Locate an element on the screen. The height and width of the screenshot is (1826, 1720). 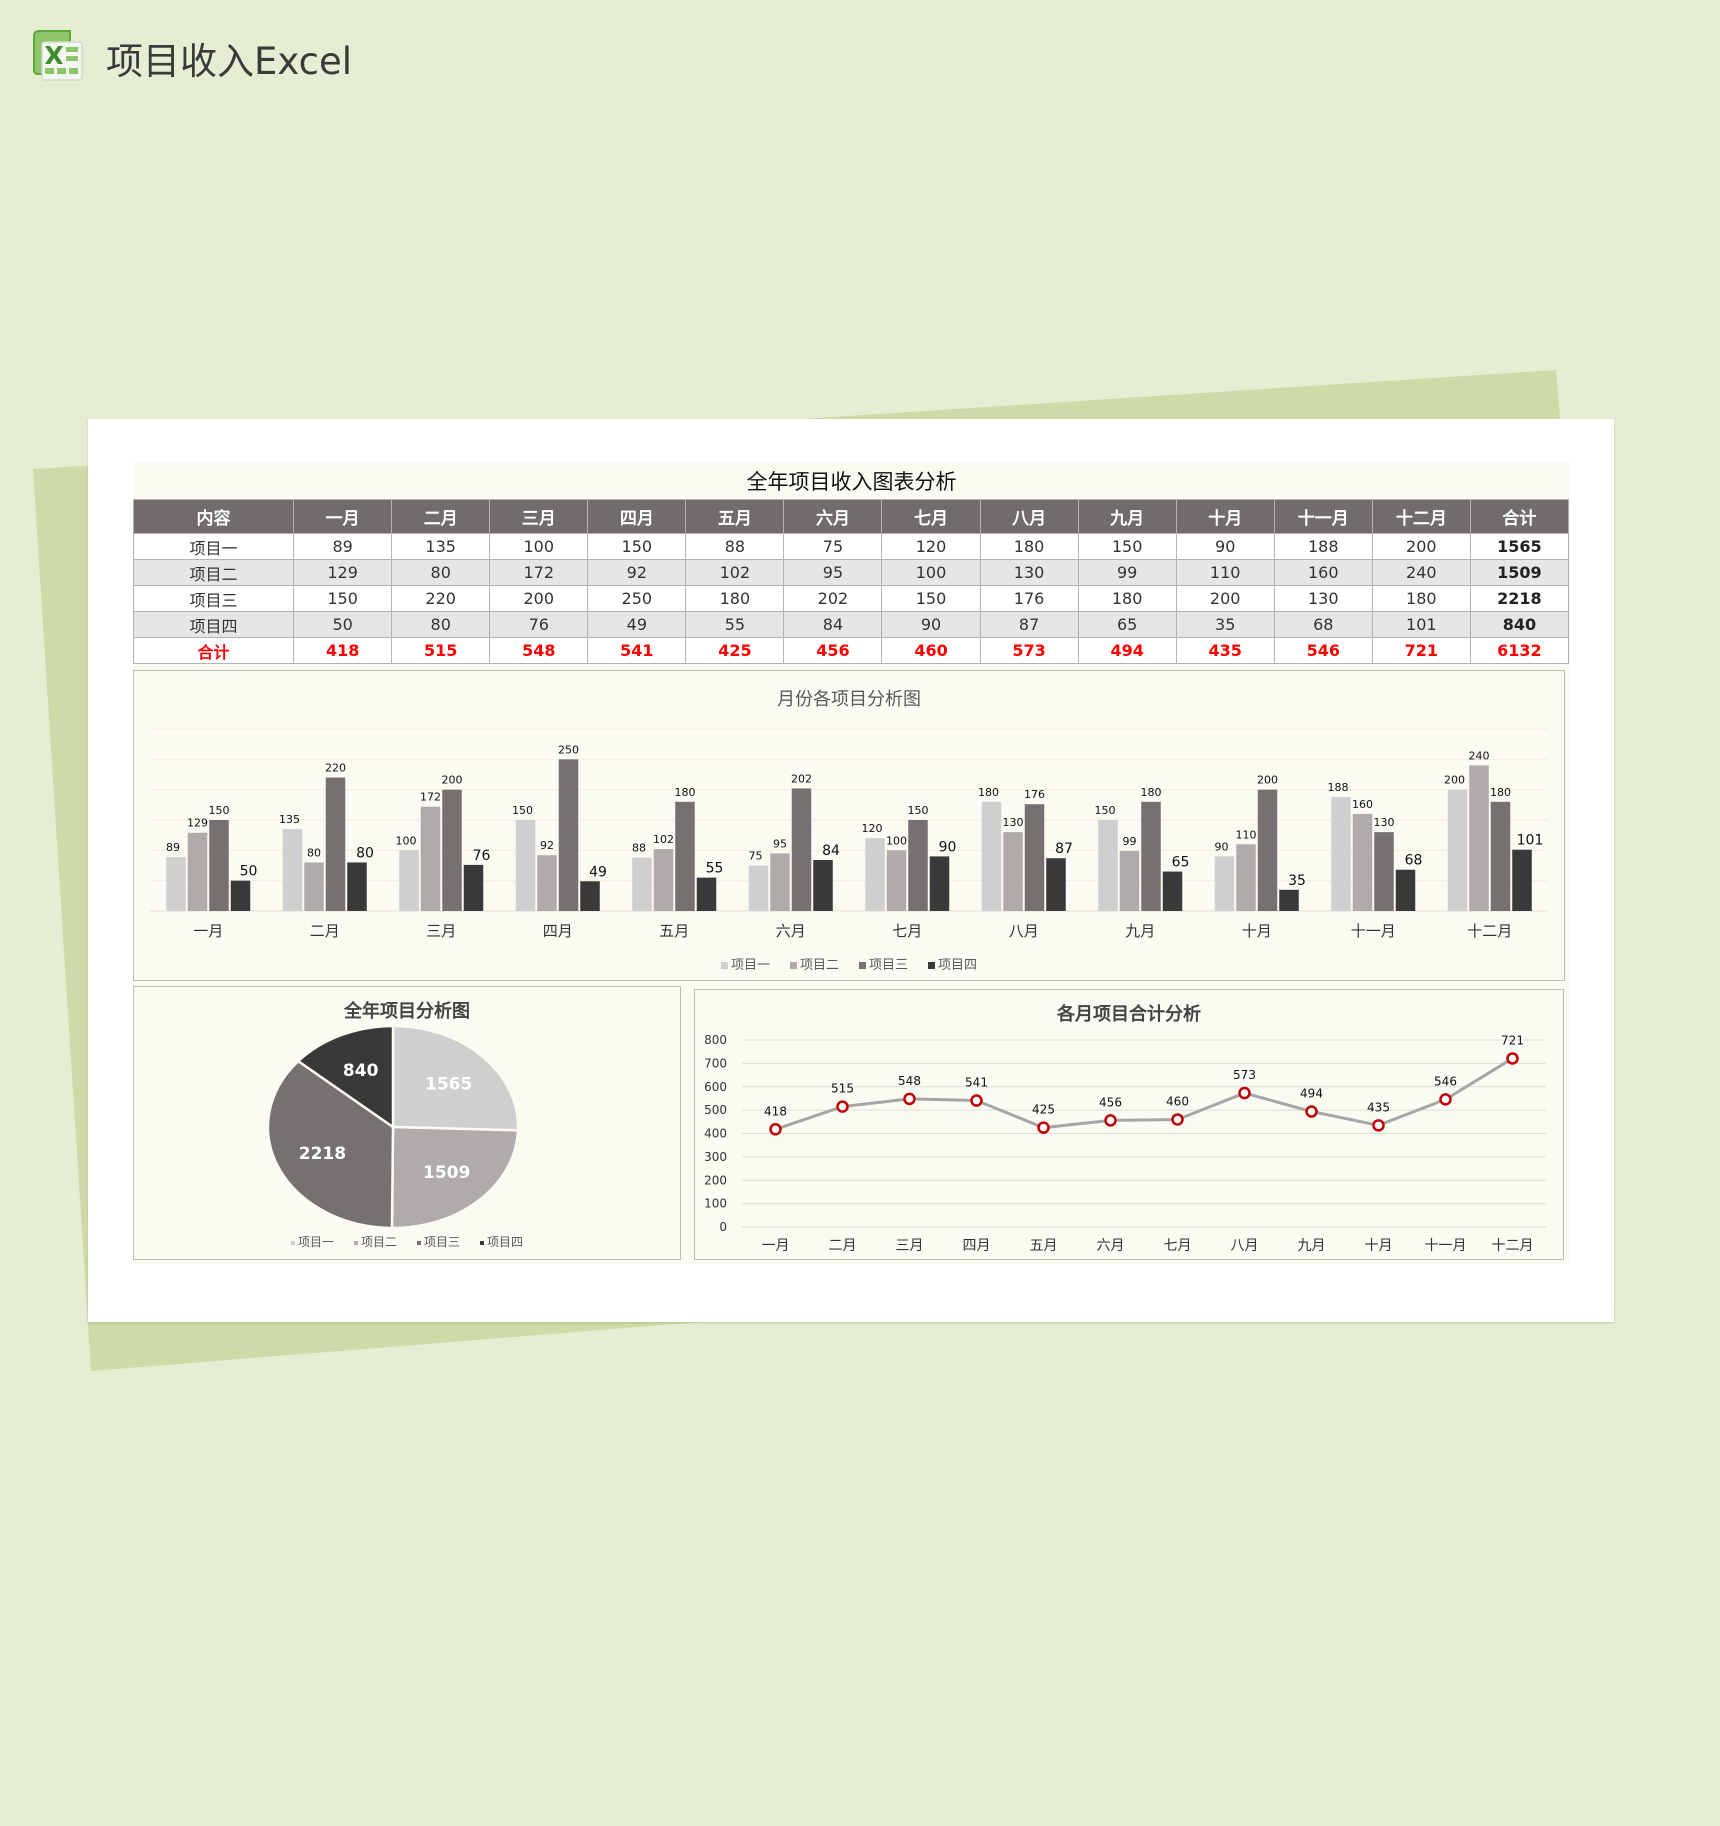
sum-cell: 460 is located at coordinates (931, 650).